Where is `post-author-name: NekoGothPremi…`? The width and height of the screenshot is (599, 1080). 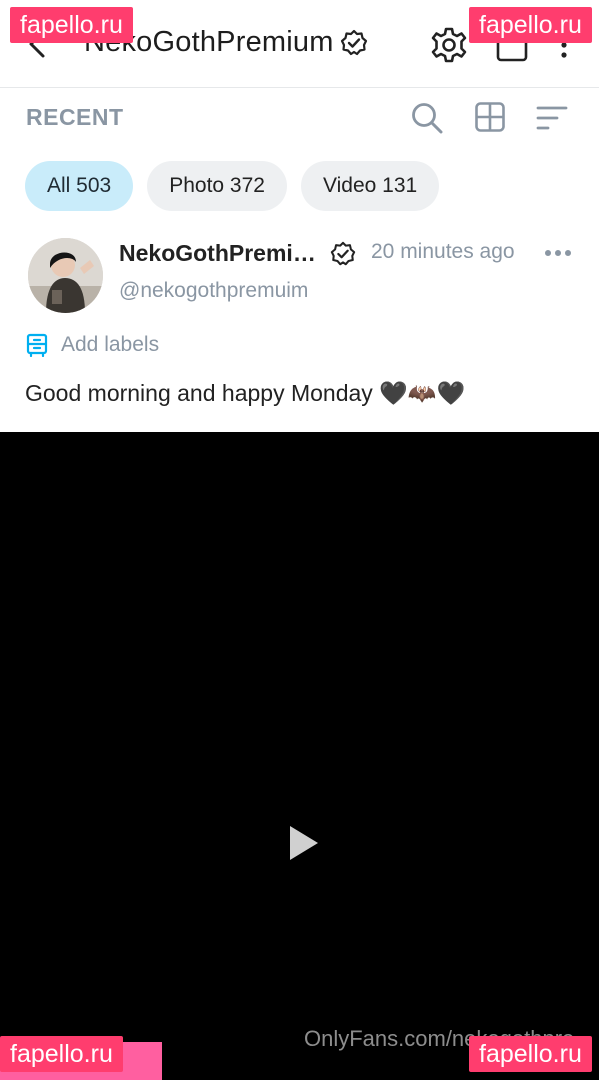
post-author-name: NekoGothPremi… is located at coordinates (217, 253).